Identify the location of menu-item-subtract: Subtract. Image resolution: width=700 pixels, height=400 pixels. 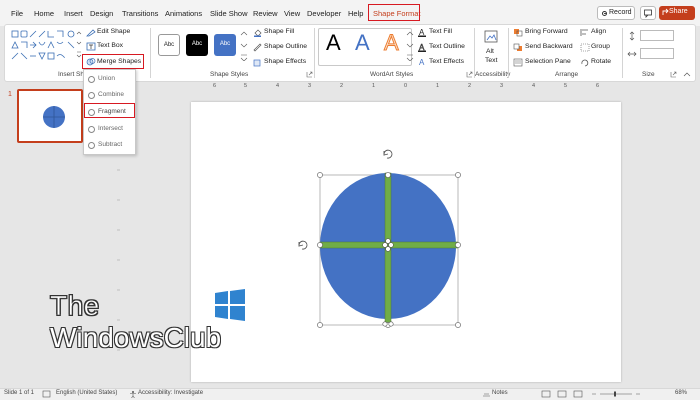
(110, 144).